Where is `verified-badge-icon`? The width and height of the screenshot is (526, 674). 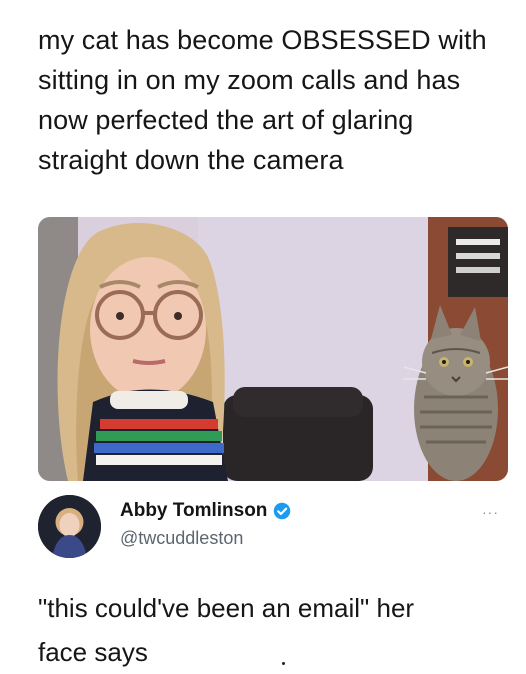 verified-badge-icon is located at coordinates (282, 511).